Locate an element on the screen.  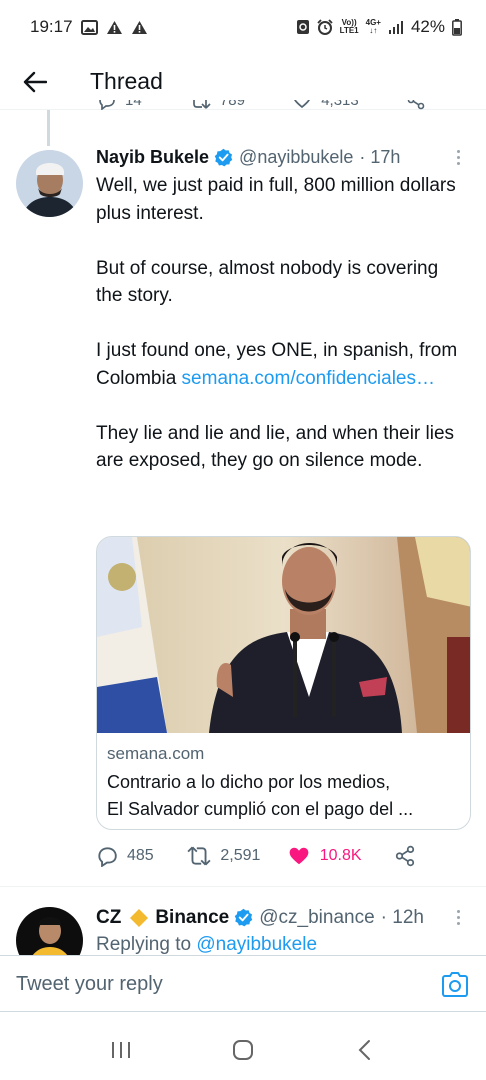
camera-button is located at coordinates (455, 984).